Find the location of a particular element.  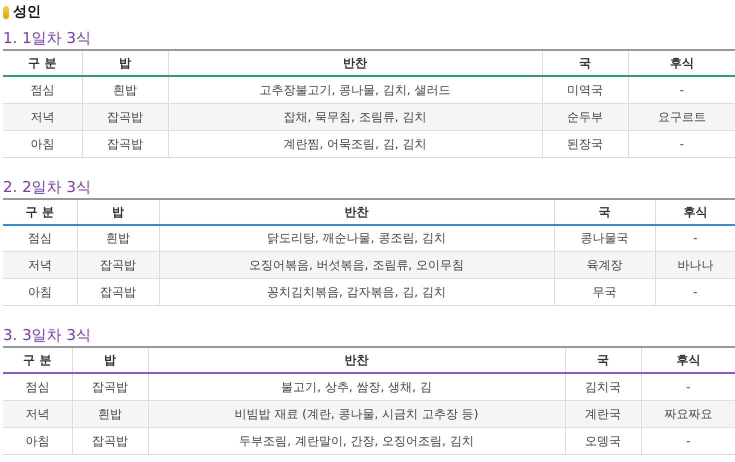

page-title: 성인 is located at coordinates (27, 12).